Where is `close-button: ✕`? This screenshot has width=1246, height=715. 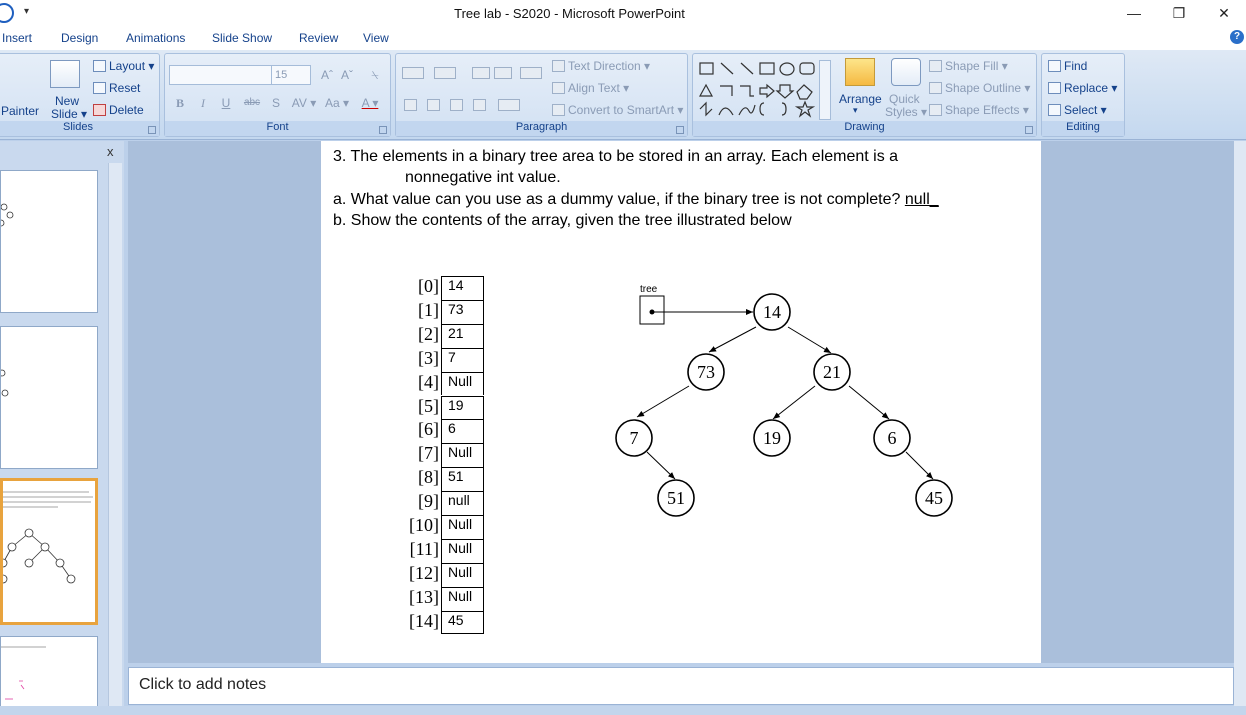 close-button: ✕ is located at coordinates (1223, 14).